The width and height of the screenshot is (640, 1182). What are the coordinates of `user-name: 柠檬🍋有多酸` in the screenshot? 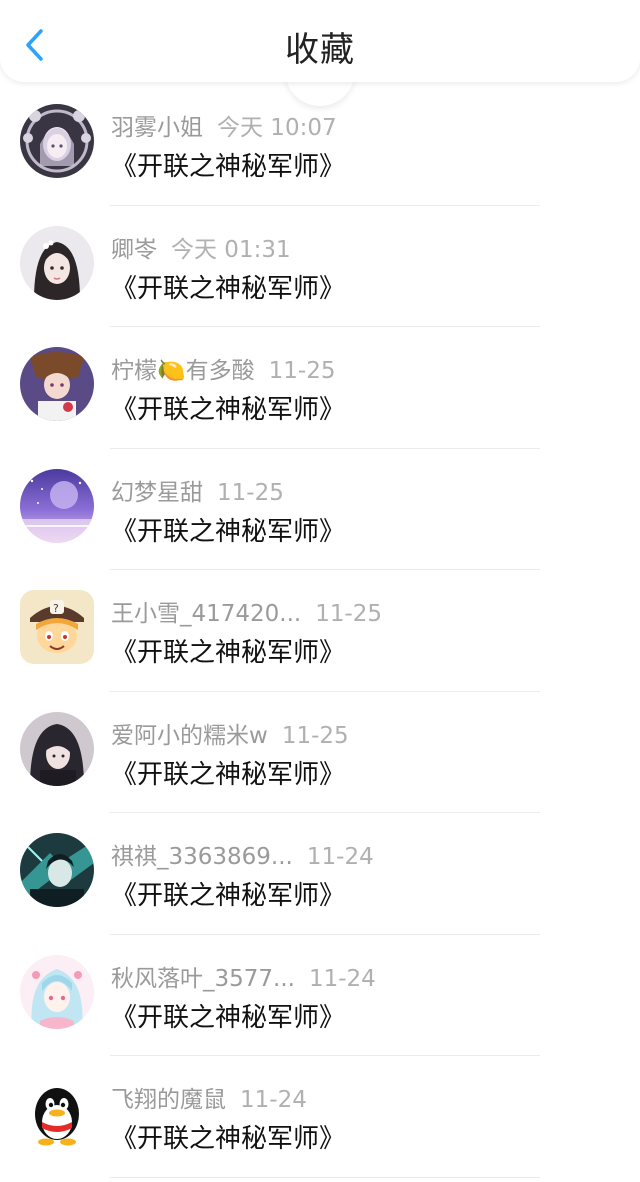 It's located at (183, 371).